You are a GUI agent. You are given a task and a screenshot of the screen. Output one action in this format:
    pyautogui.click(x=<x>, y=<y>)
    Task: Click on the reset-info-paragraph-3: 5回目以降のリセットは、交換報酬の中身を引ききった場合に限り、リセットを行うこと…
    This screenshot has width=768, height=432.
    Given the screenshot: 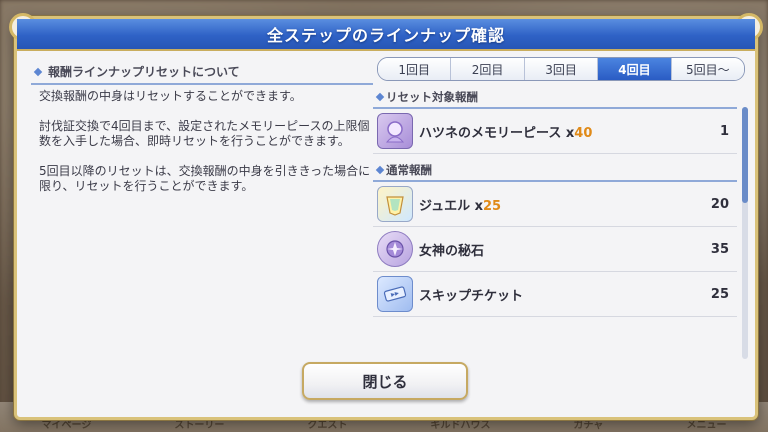 What is the action you would take?
    pyautogui.click(x=205, y=178)
    